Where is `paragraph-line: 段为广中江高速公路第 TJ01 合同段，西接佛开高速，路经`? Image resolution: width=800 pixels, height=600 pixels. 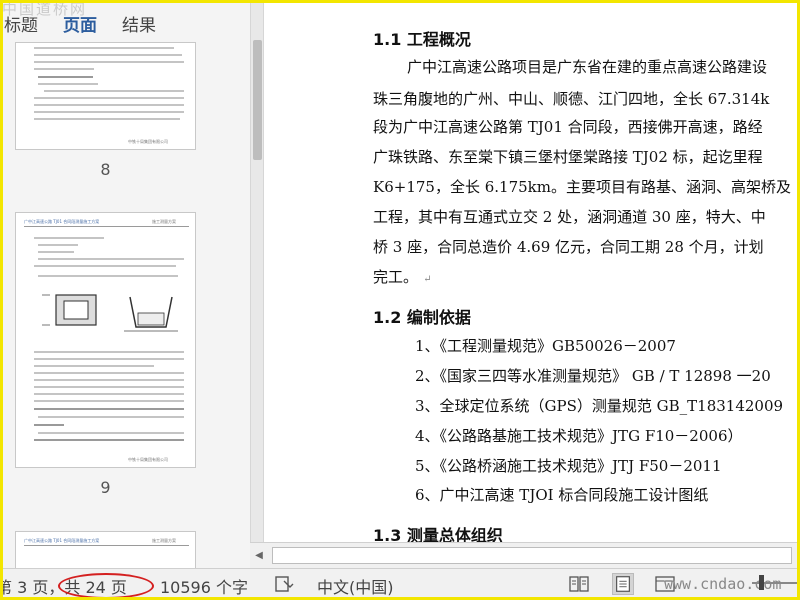
paragraph-line: 段为广中江高速公路第 TJ01 合同段，西接佛开高速，路经 is located at coordinates (568, 127).